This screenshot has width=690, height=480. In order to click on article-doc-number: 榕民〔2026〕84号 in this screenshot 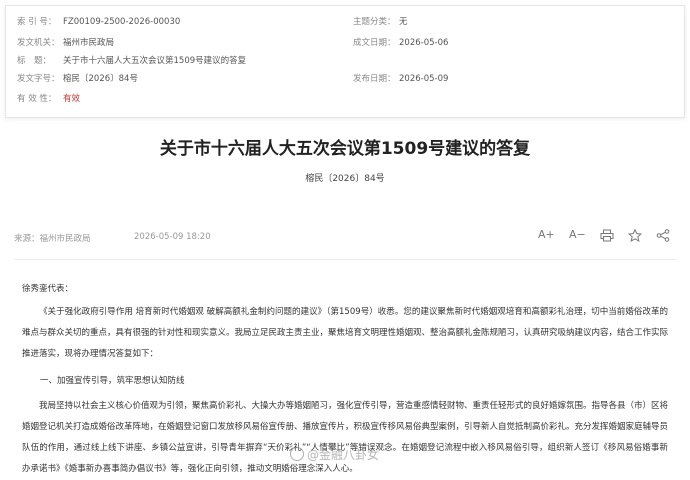, I will do `click(345, 179)`.